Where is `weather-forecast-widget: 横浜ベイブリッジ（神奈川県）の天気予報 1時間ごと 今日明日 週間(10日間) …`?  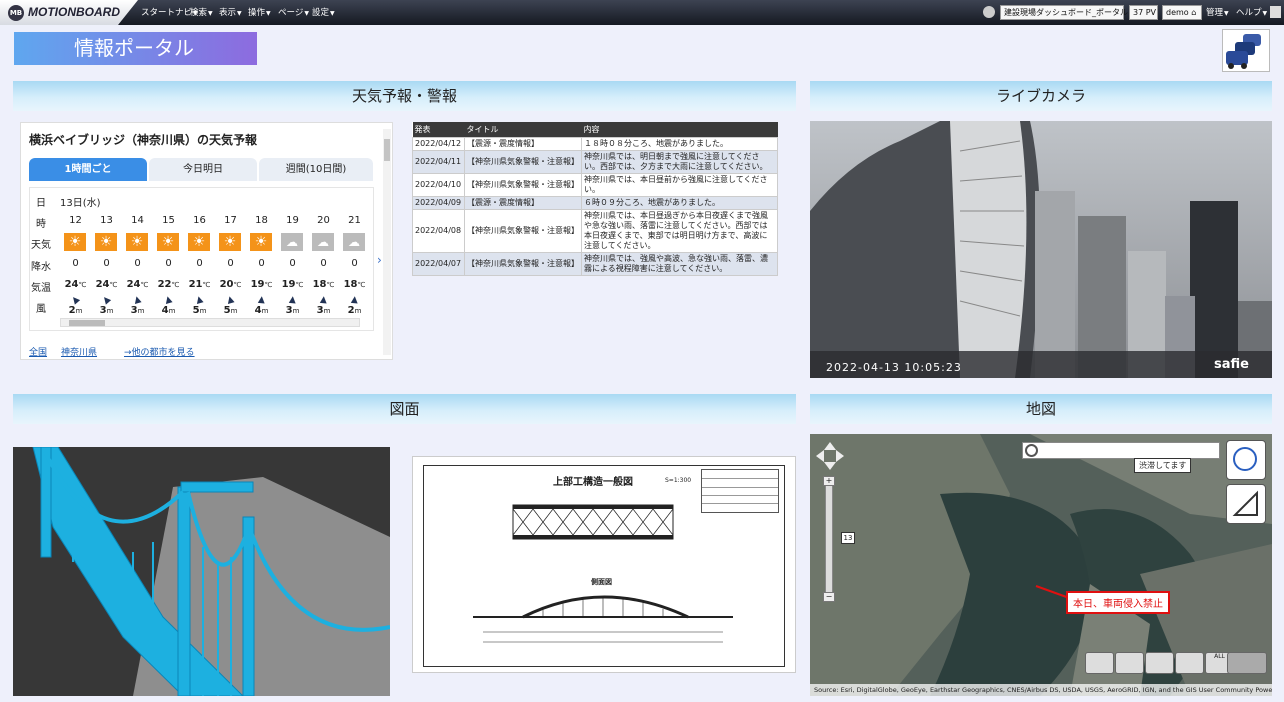 weather-forecast-widget: 横浜ベイブリッジ（神奈川県）の天気予報 1時間ごと 今日明日 週間(10日間) … is located at coordinates (206, 241).